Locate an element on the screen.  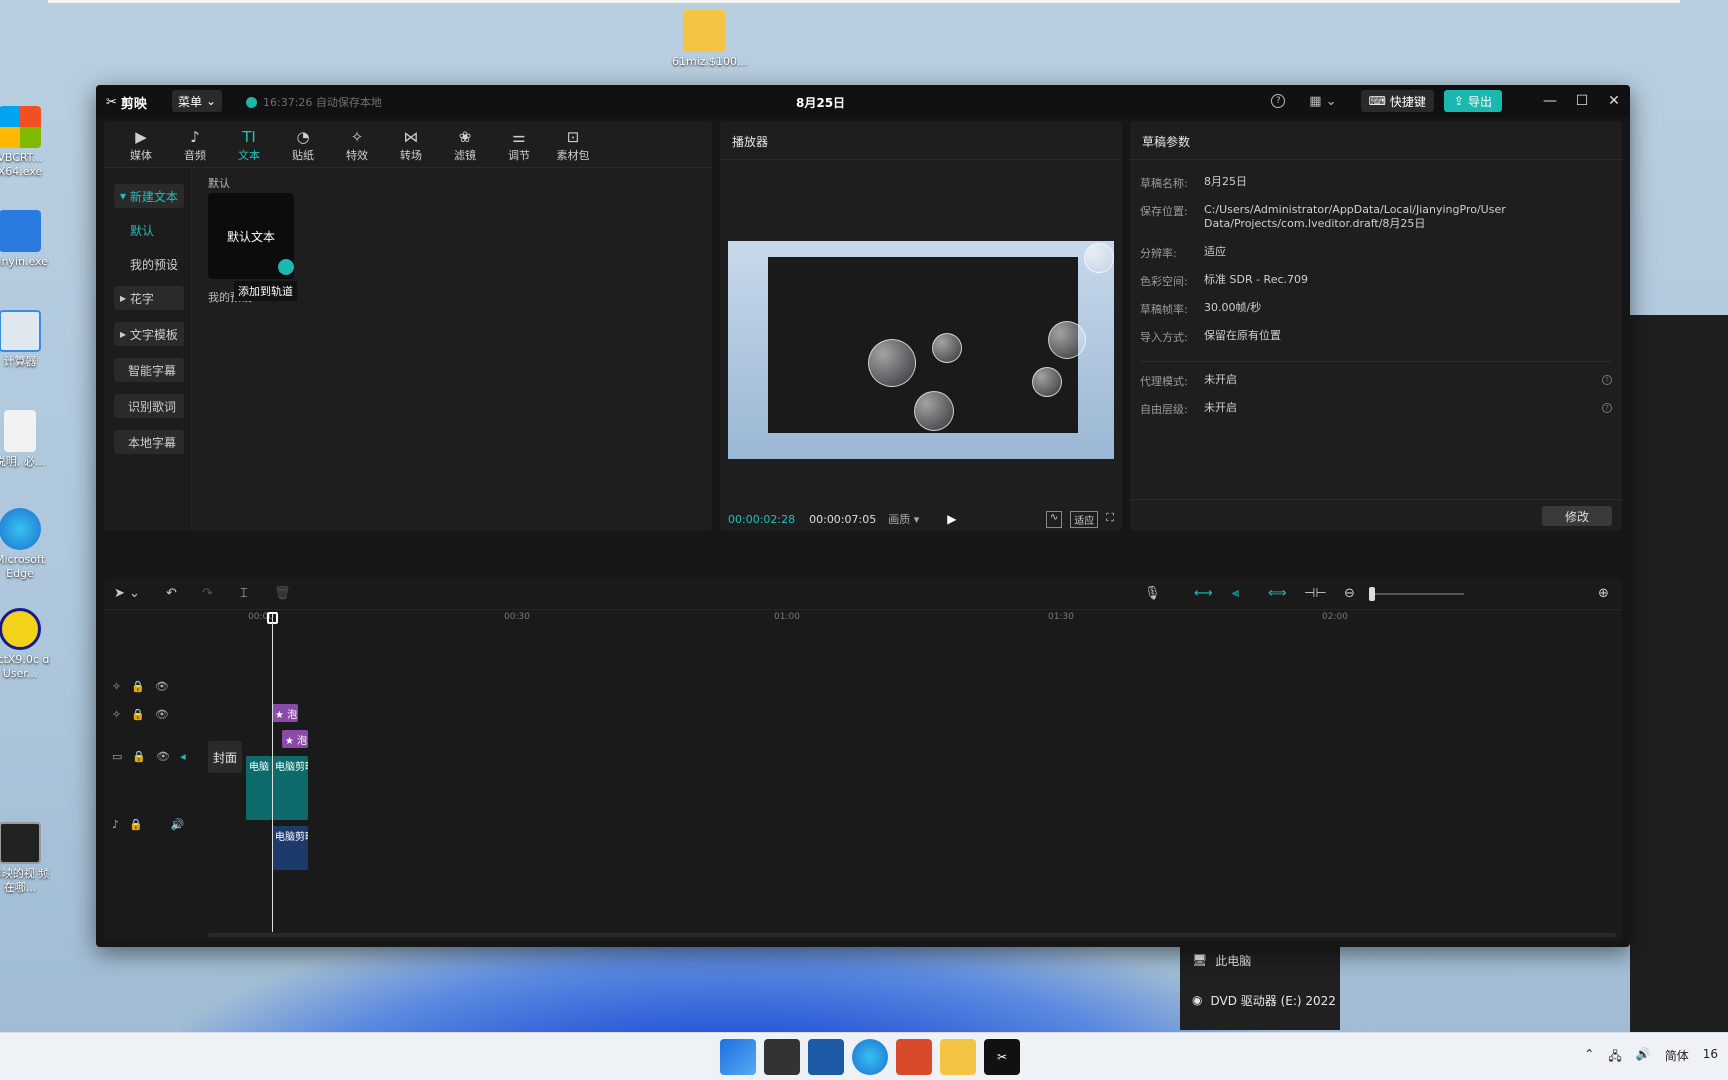
fullscreen-icon: ⛶ is located at coordinates (1110, 519).